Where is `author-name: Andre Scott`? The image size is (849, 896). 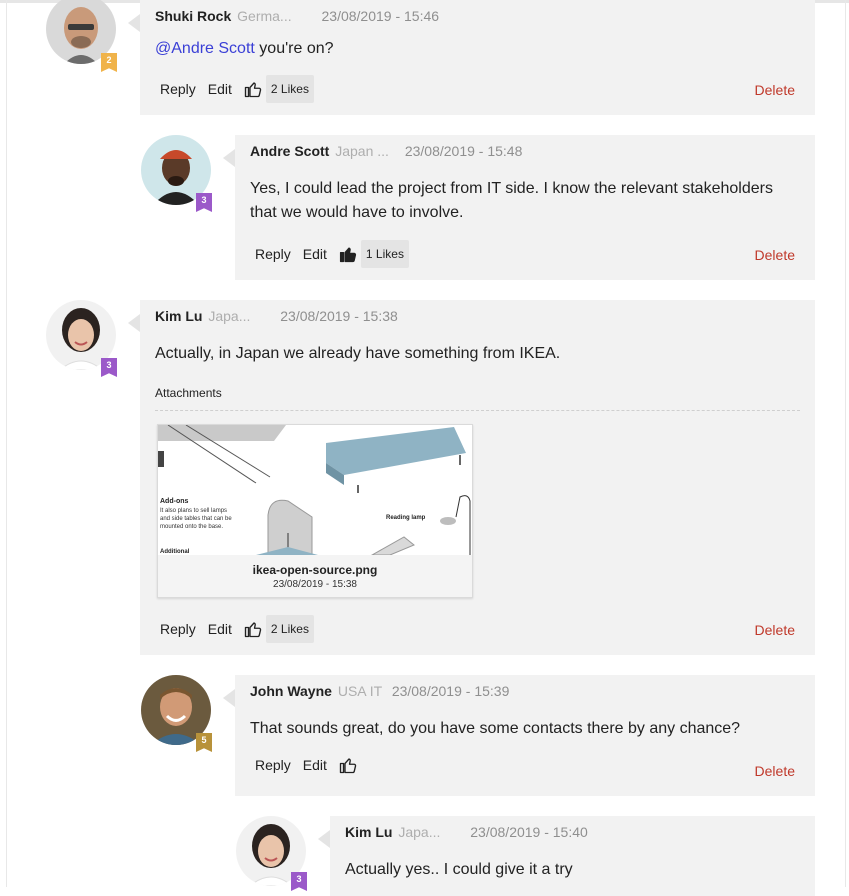
author-name: Andre Scott is located at coordinates (289, 151).